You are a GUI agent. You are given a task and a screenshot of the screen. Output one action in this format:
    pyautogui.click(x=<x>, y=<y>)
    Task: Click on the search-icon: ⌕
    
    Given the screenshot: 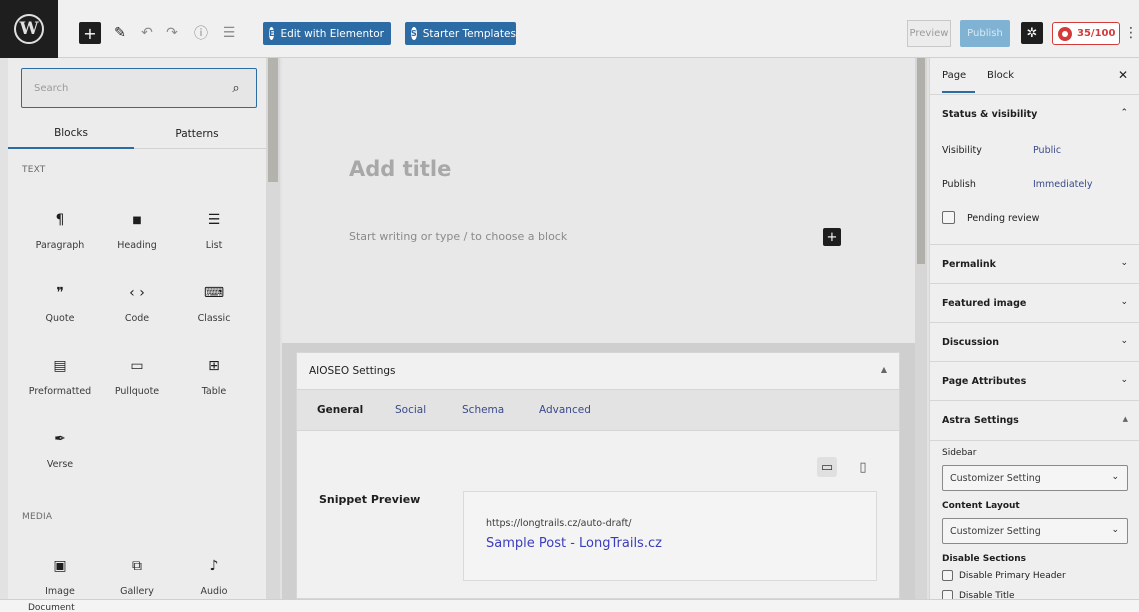 What is the action you would take?
    pyautogui.click(x=236, y=88)
    